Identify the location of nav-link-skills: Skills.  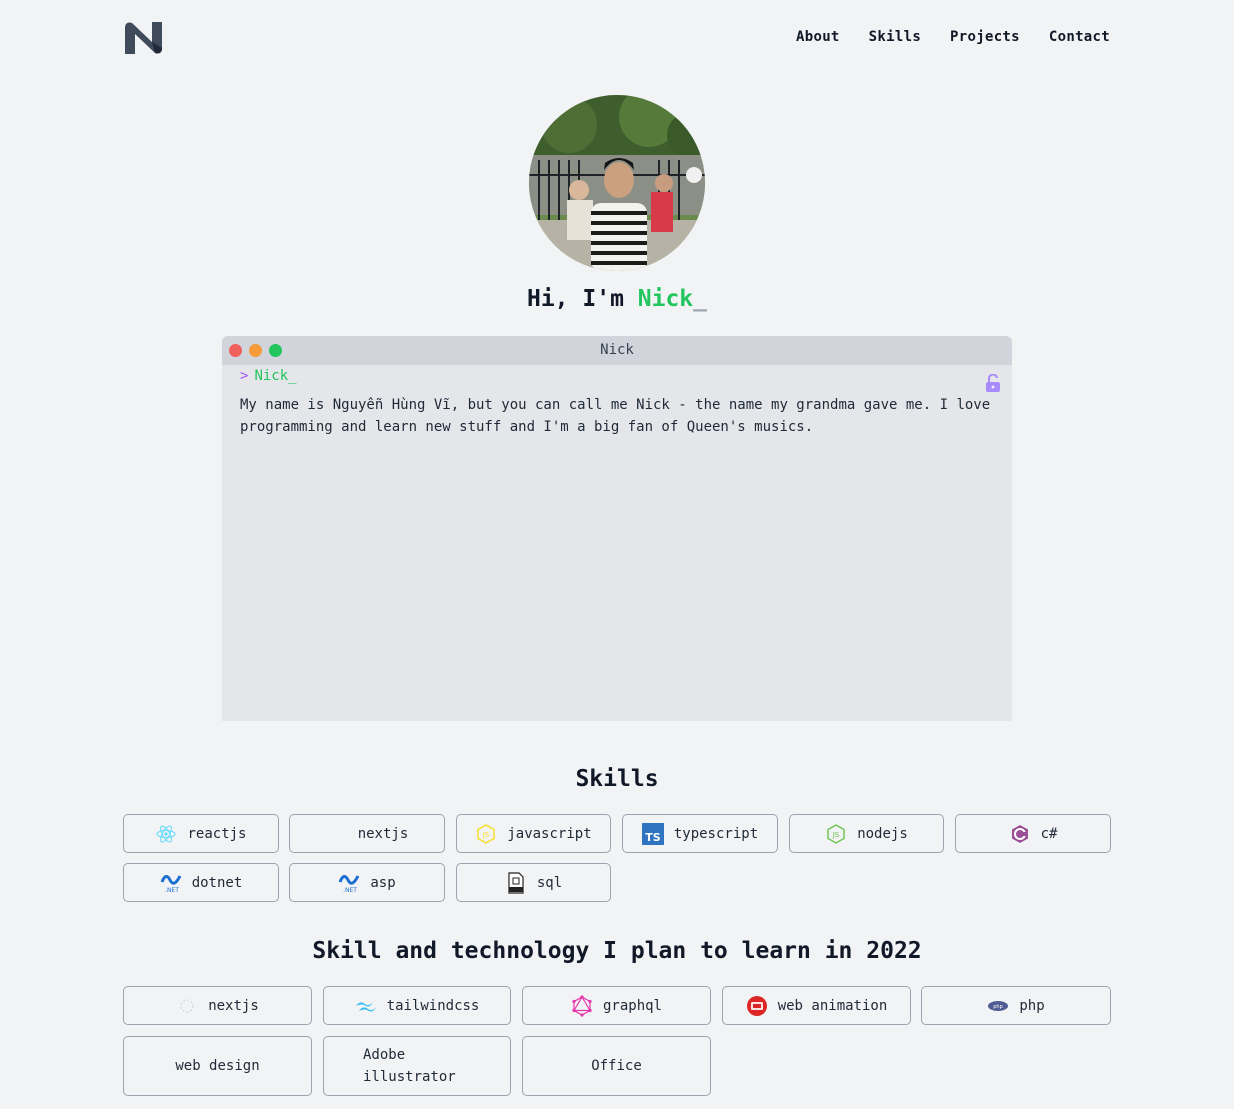
(895, 37).